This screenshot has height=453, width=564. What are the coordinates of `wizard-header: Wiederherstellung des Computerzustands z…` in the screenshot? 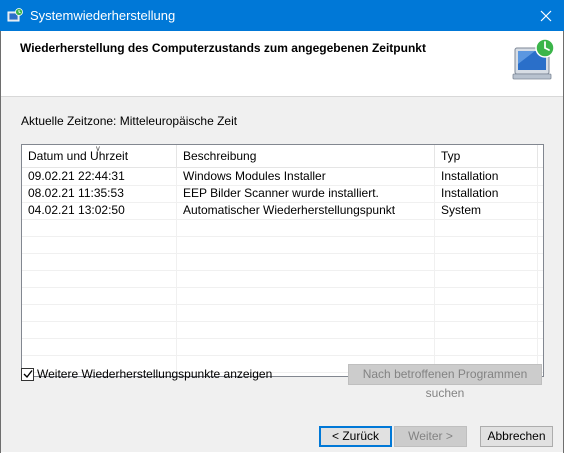 It's located at (282, 64).